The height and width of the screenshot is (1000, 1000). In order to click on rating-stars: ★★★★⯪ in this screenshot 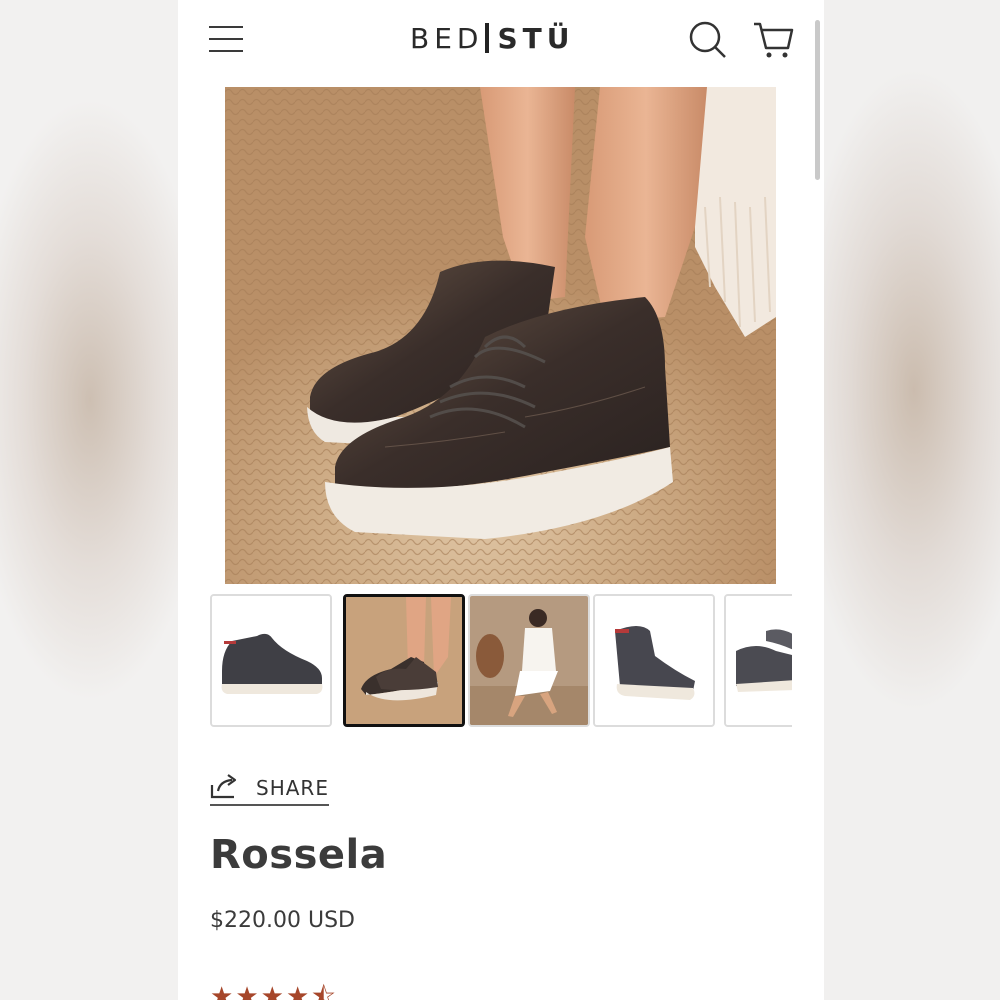, I will do `click(274, 989)`.